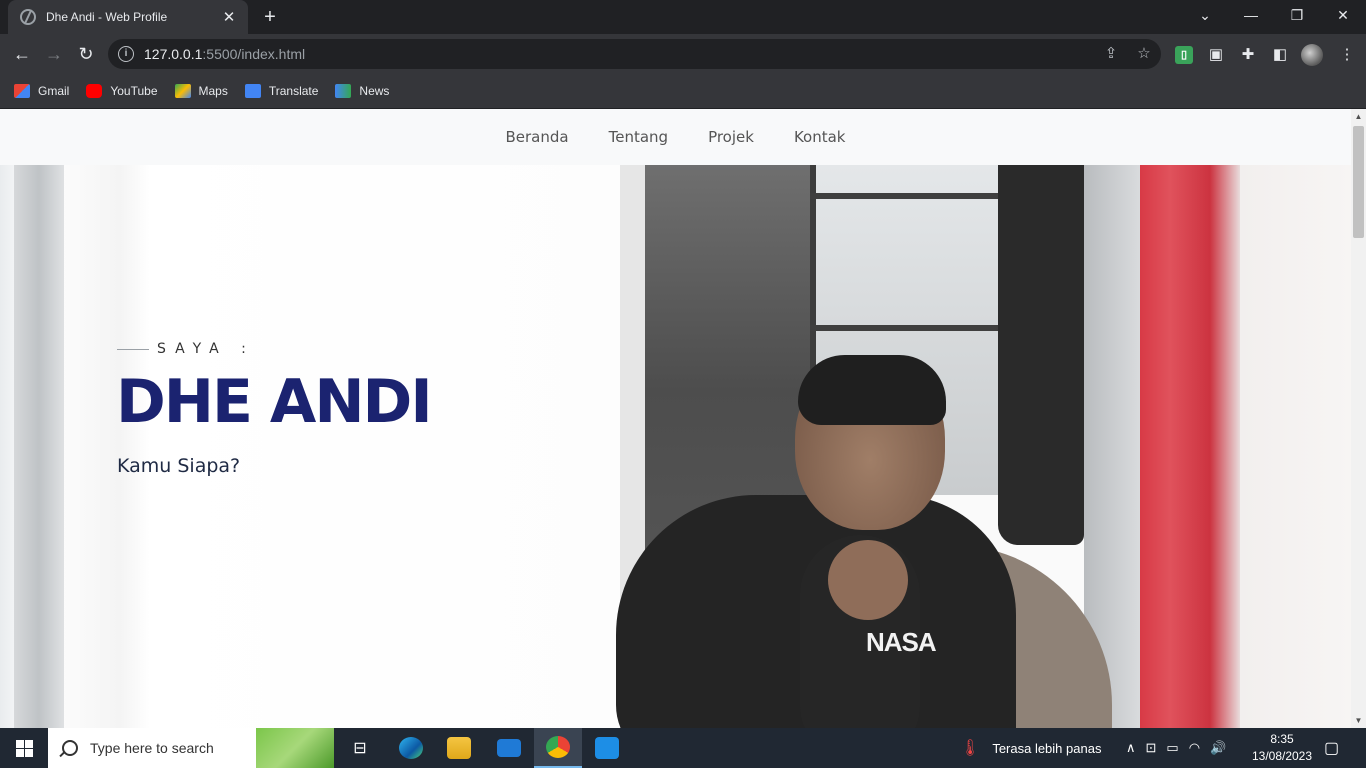  I want to click on hero-name: DHE ANDI, so click(274, 402).